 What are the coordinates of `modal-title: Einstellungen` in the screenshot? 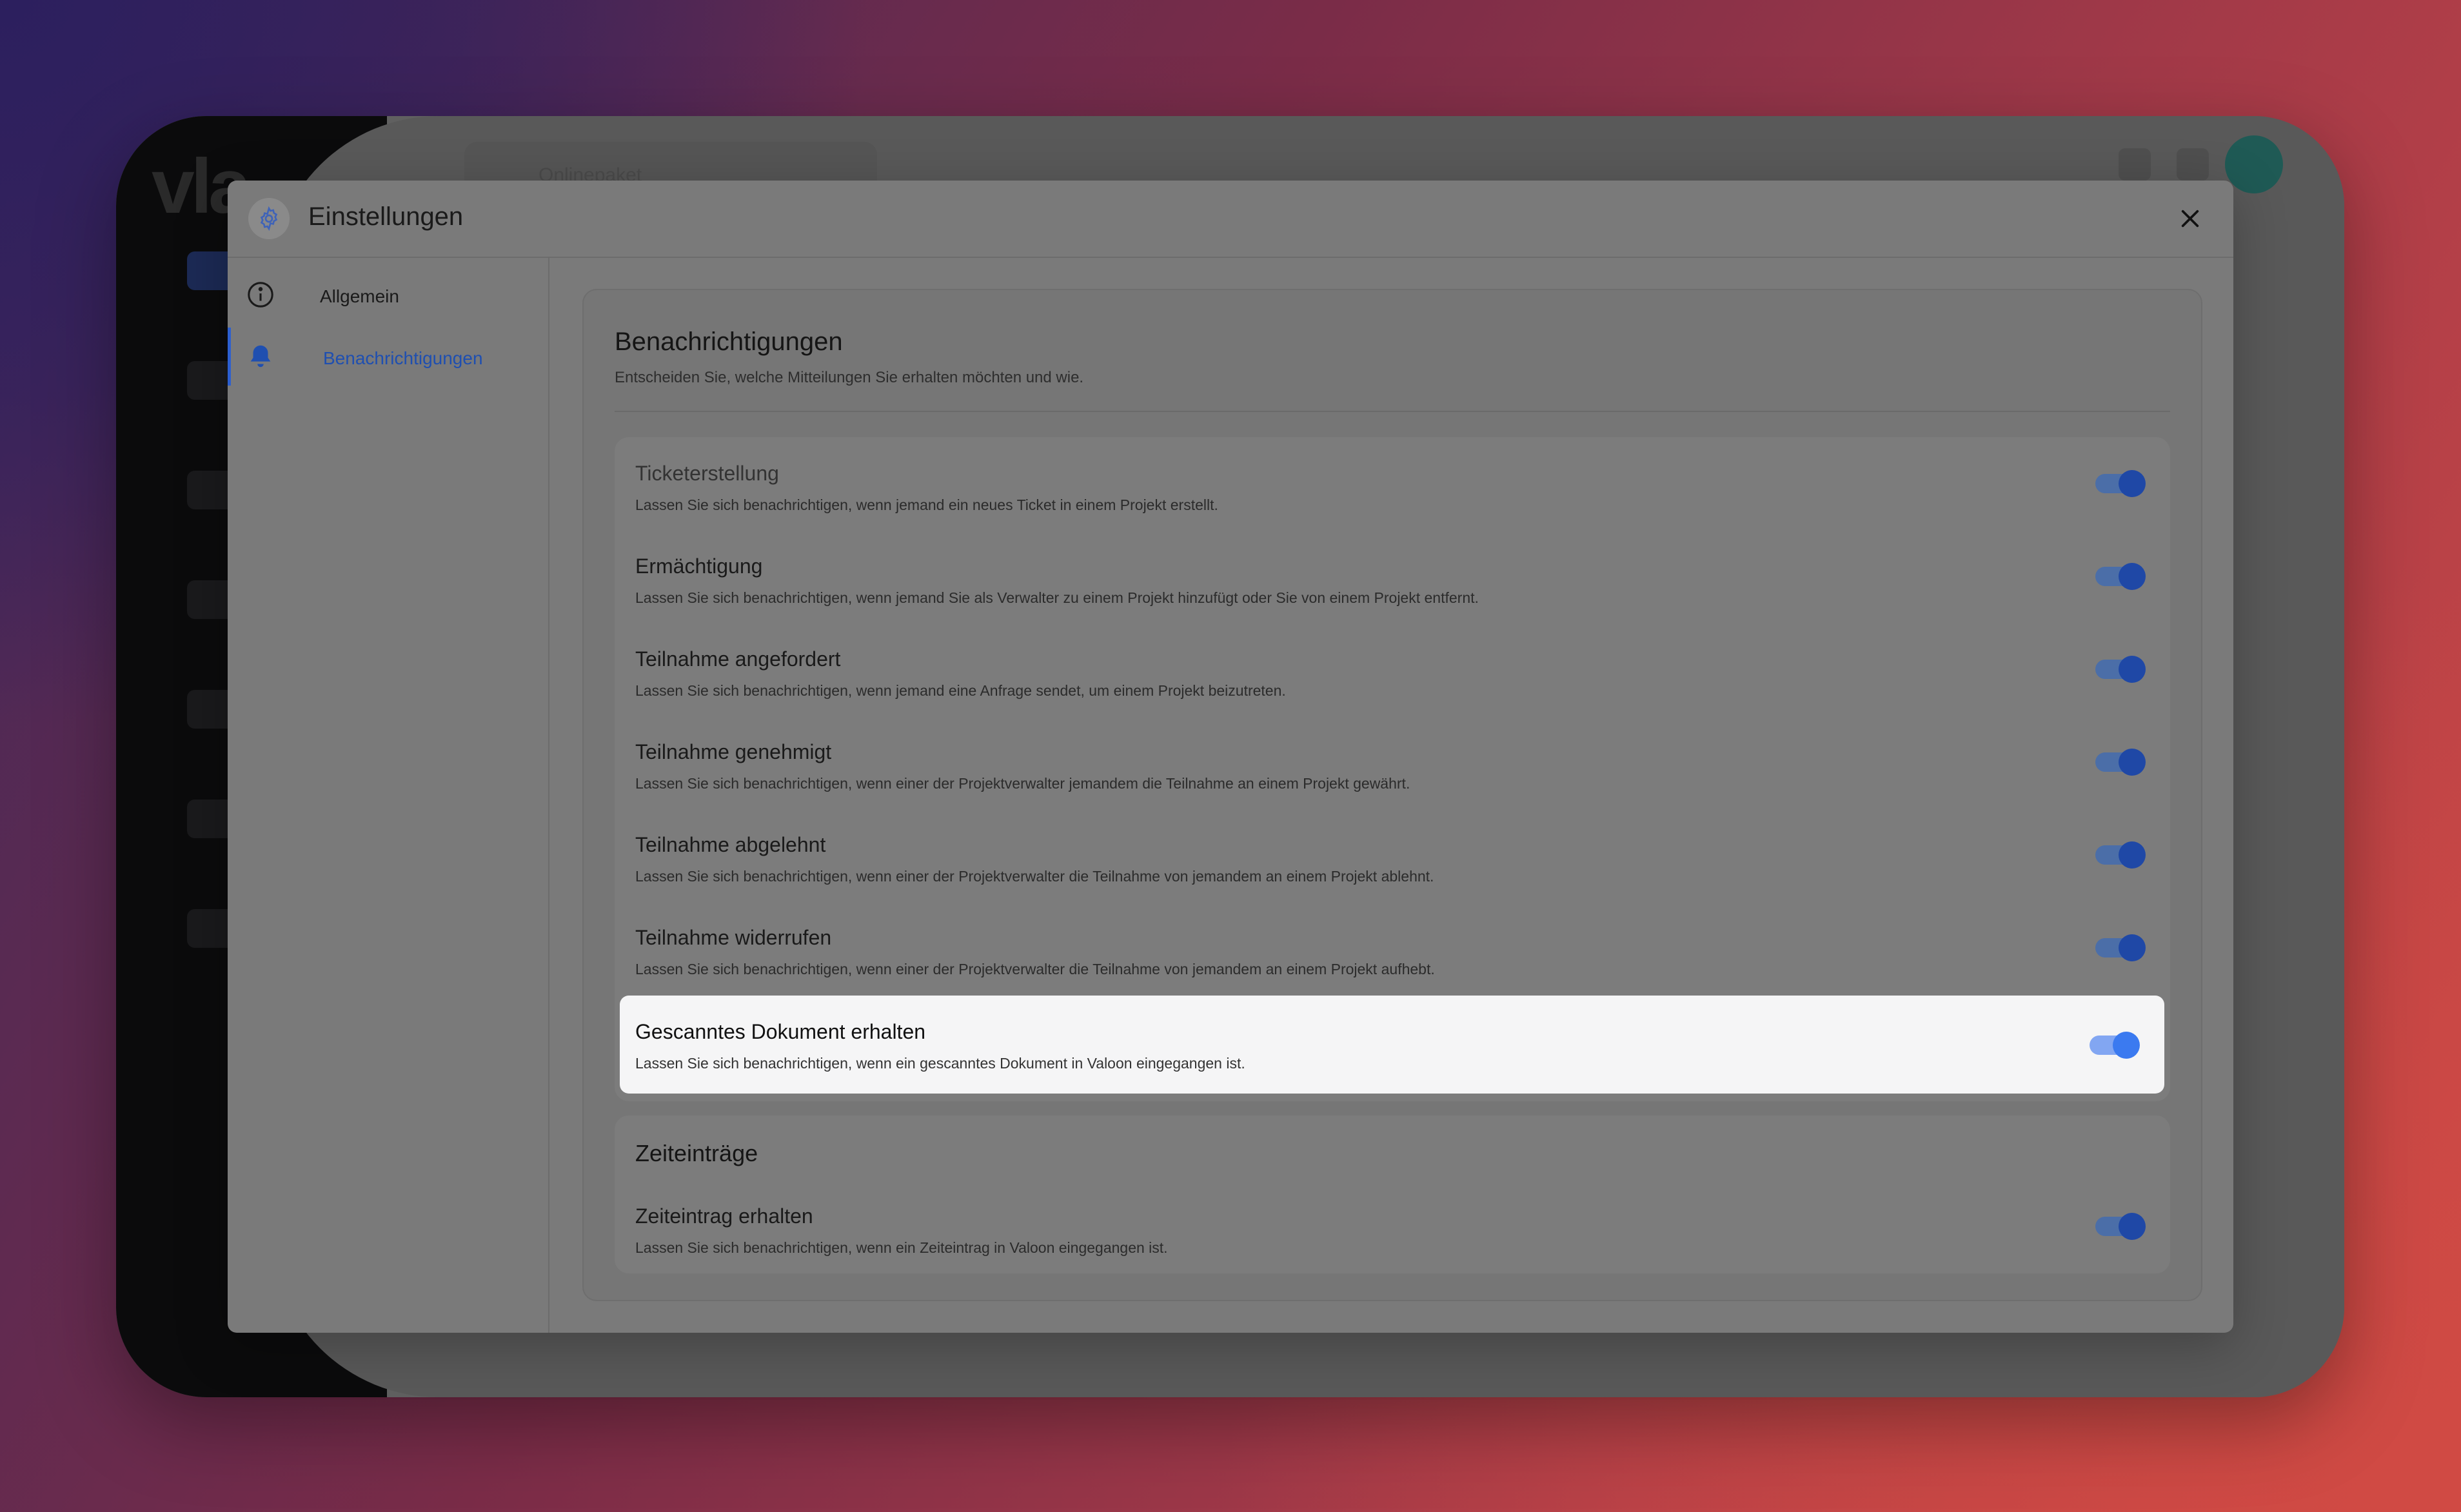 It's located at (386, 216).